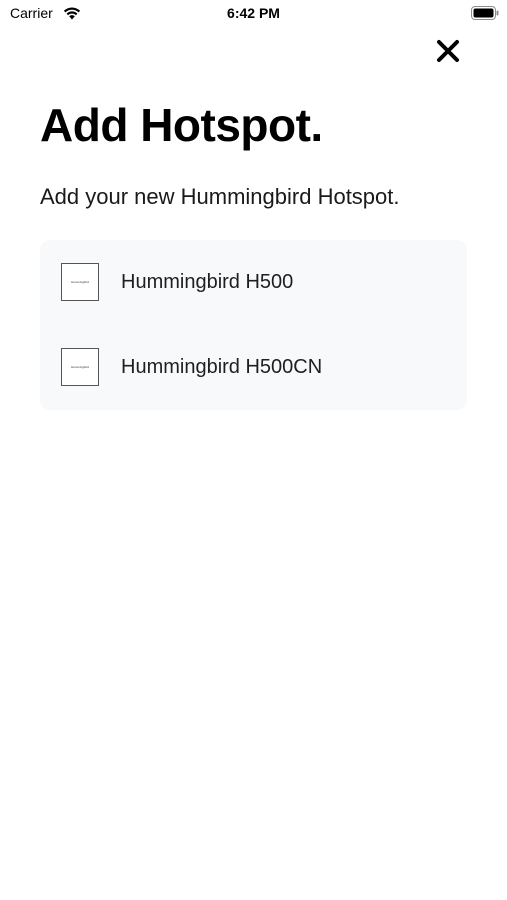  I want to click on status-bar: Carrier 6:42 PM, so click(253, 14).